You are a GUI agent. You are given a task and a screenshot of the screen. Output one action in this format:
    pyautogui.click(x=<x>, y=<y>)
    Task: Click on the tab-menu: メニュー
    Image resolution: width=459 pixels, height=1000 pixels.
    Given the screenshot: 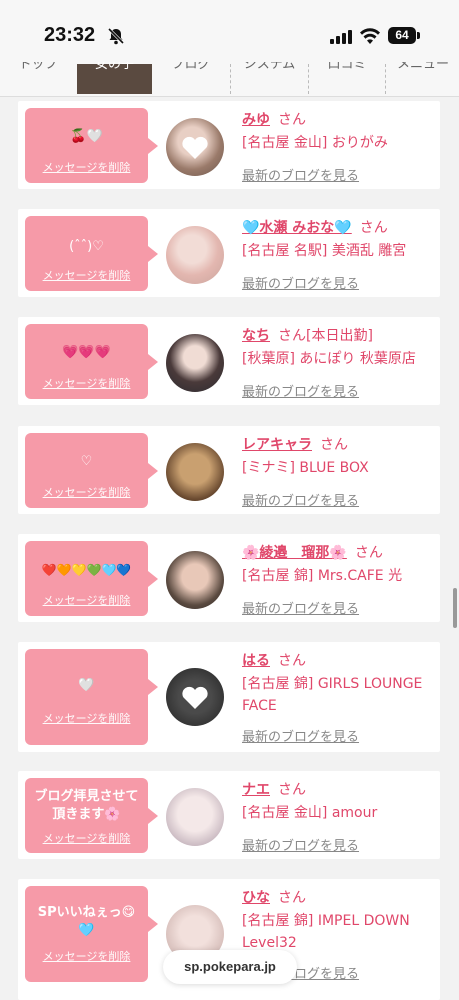 What is the action you would take?
    pyautogui.click(x=422, y=78)
    